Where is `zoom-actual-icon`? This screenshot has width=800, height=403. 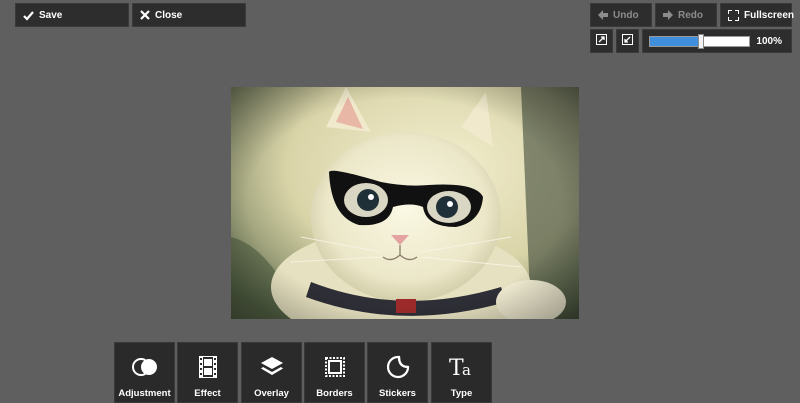
zoom-actual-icon is located at coordinates (627, 41).